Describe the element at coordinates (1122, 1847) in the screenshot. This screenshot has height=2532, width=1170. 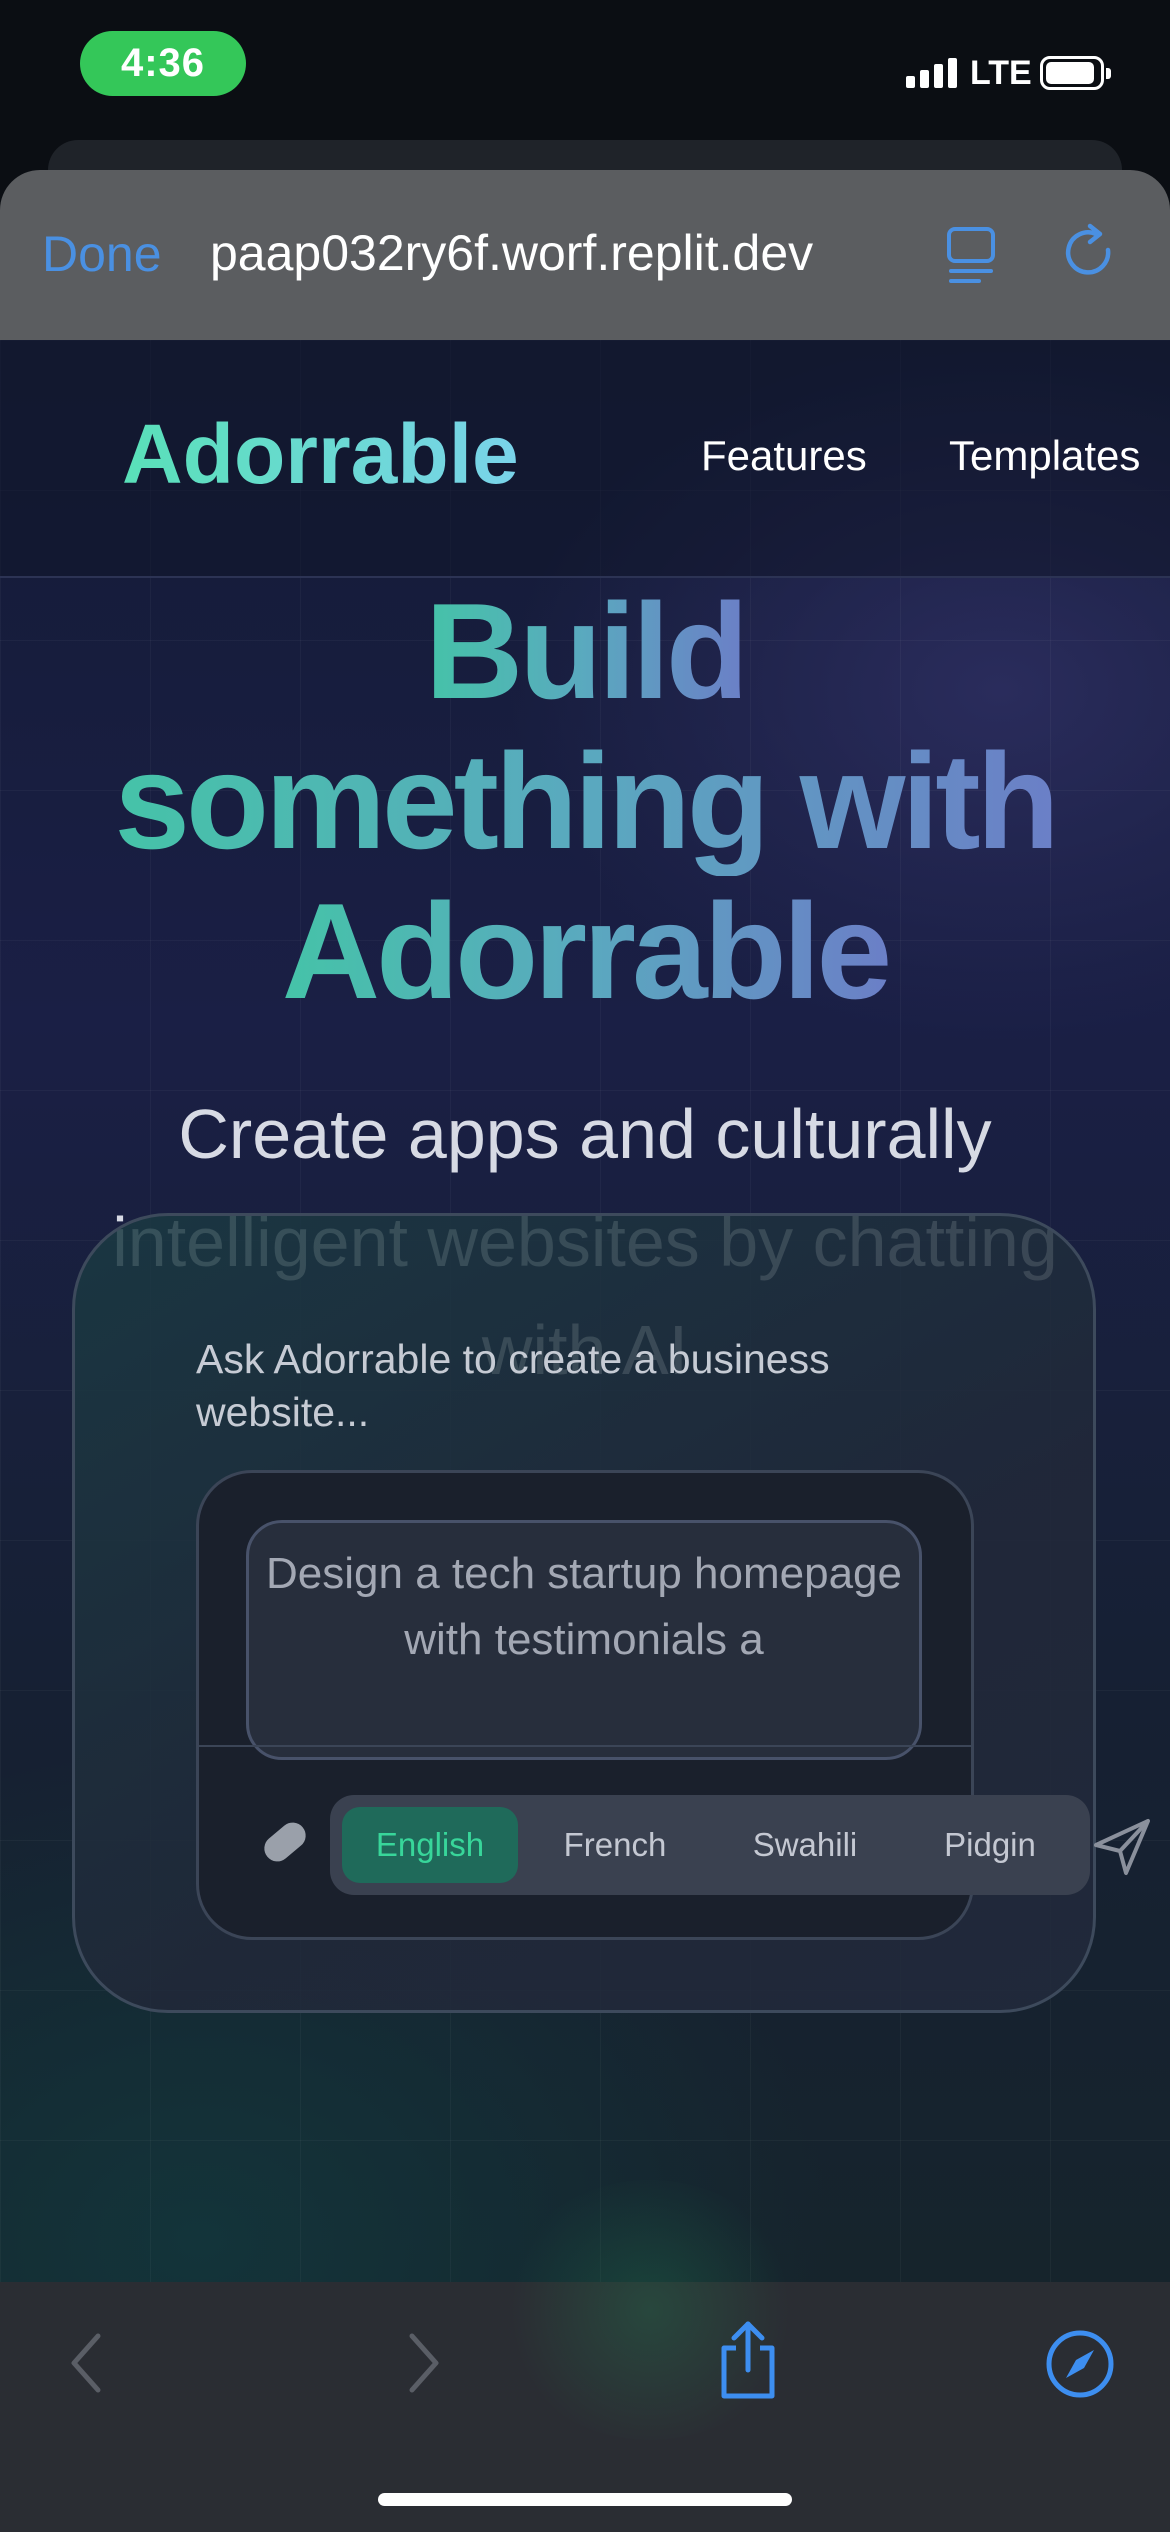
I see `send-icon` at that location.